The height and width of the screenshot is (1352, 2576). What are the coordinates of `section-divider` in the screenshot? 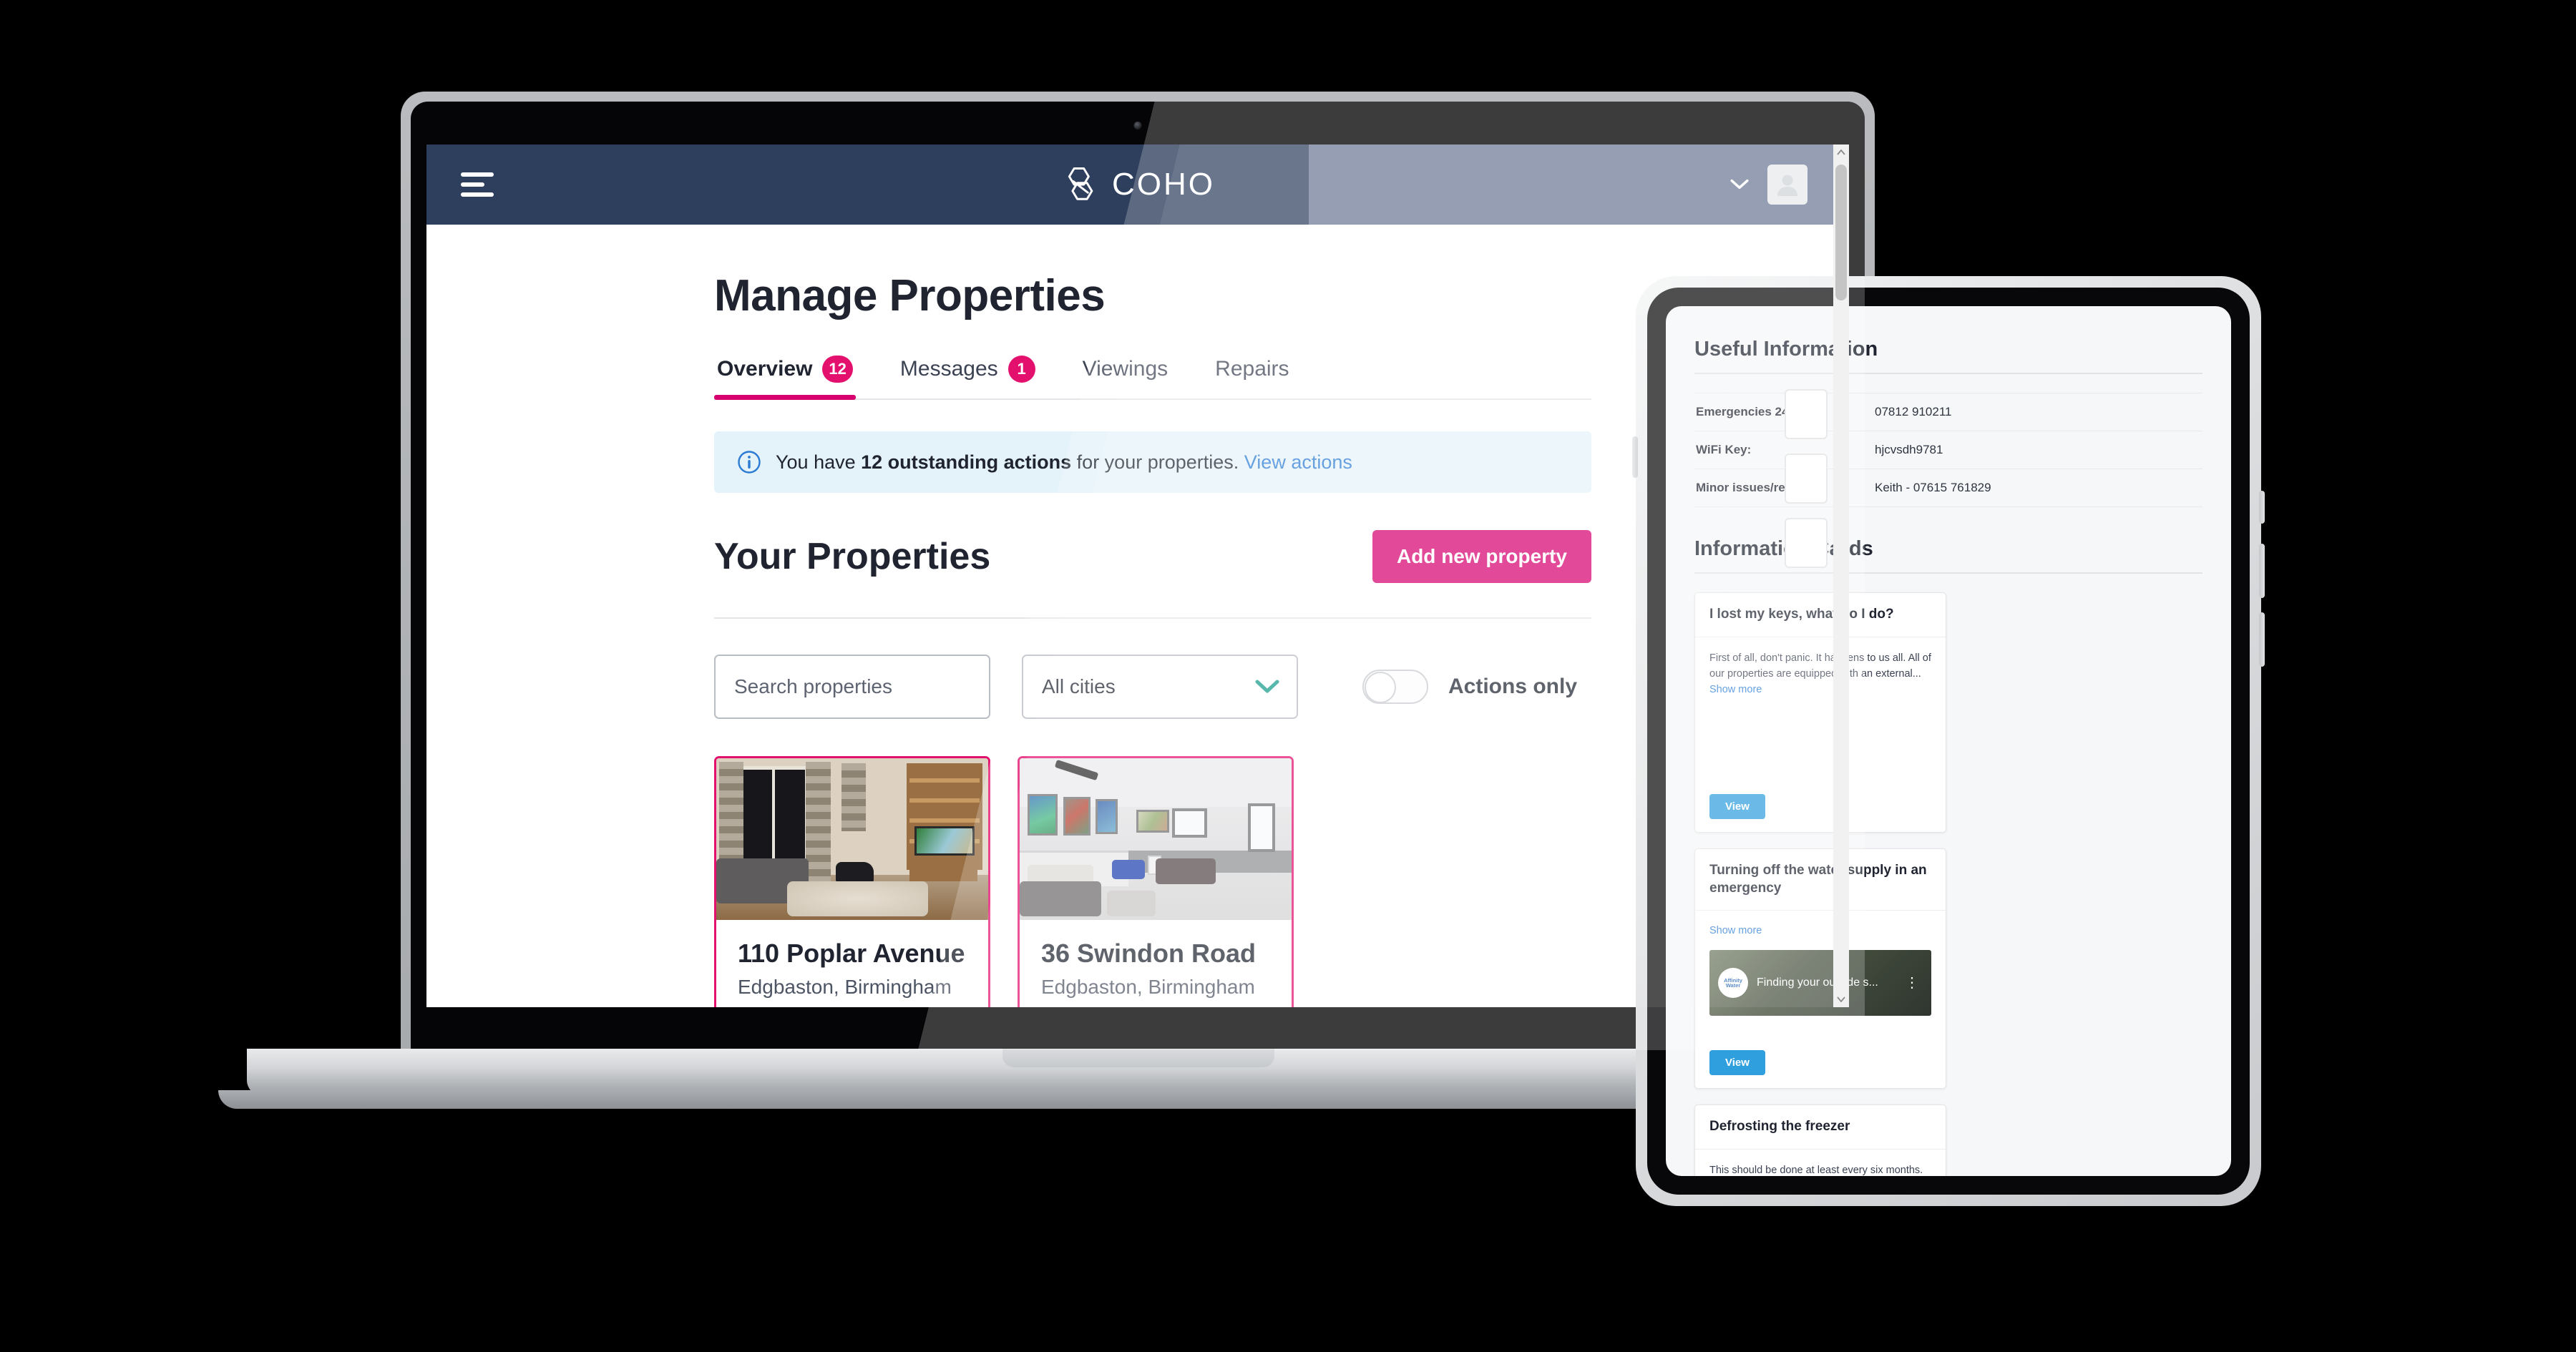 It's located at (1152, 618).